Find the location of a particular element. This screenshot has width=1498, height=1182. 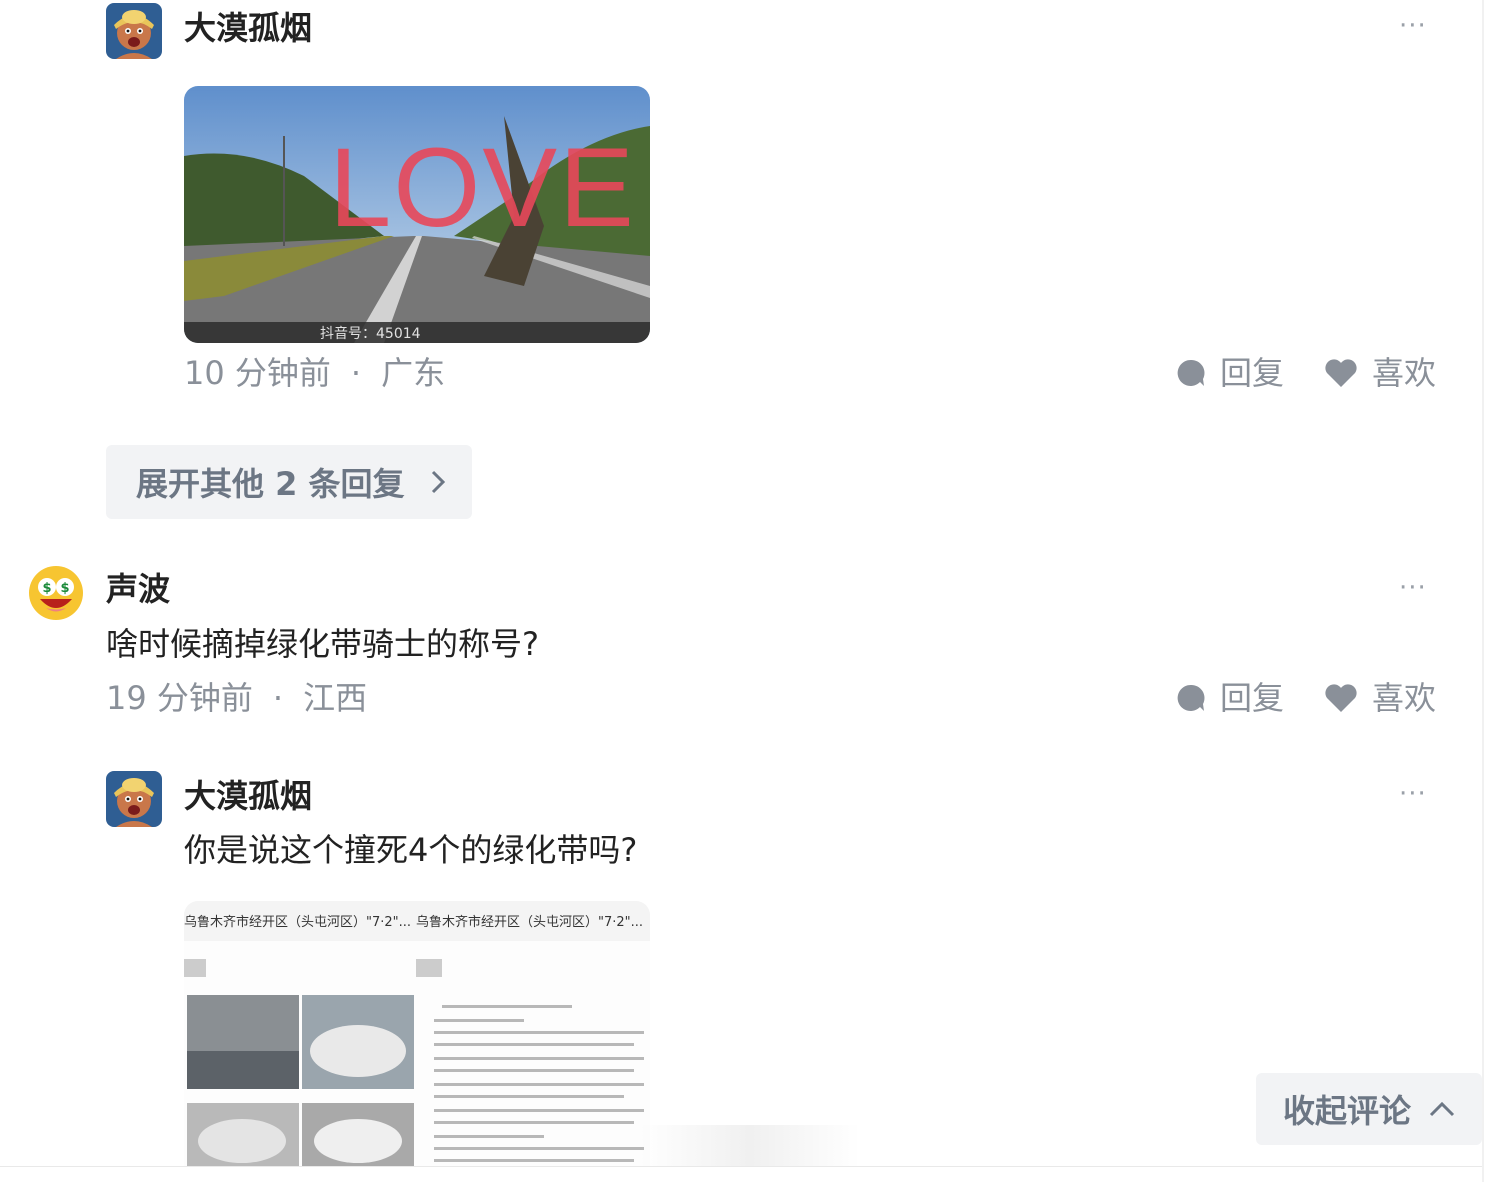

loading-shimmer is located at coordinates (750, 1146).